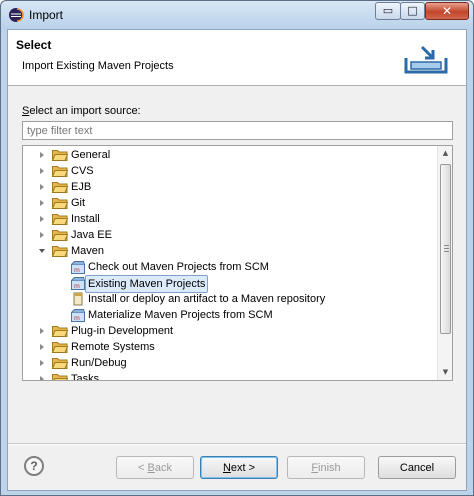  I want to click on close-button: ✕, so click(447, 11).